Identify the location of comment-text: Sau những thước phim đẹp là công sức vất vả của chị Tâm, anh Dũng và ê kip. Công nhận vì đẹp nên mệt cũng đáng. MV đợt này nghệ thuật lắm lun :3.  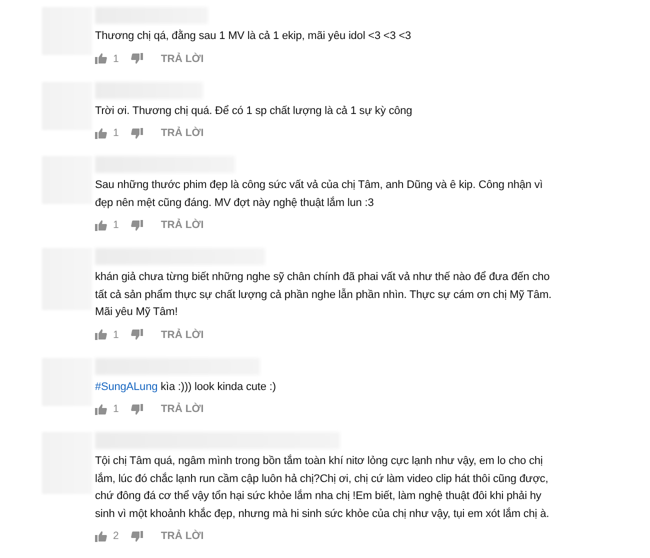
(319, 194).